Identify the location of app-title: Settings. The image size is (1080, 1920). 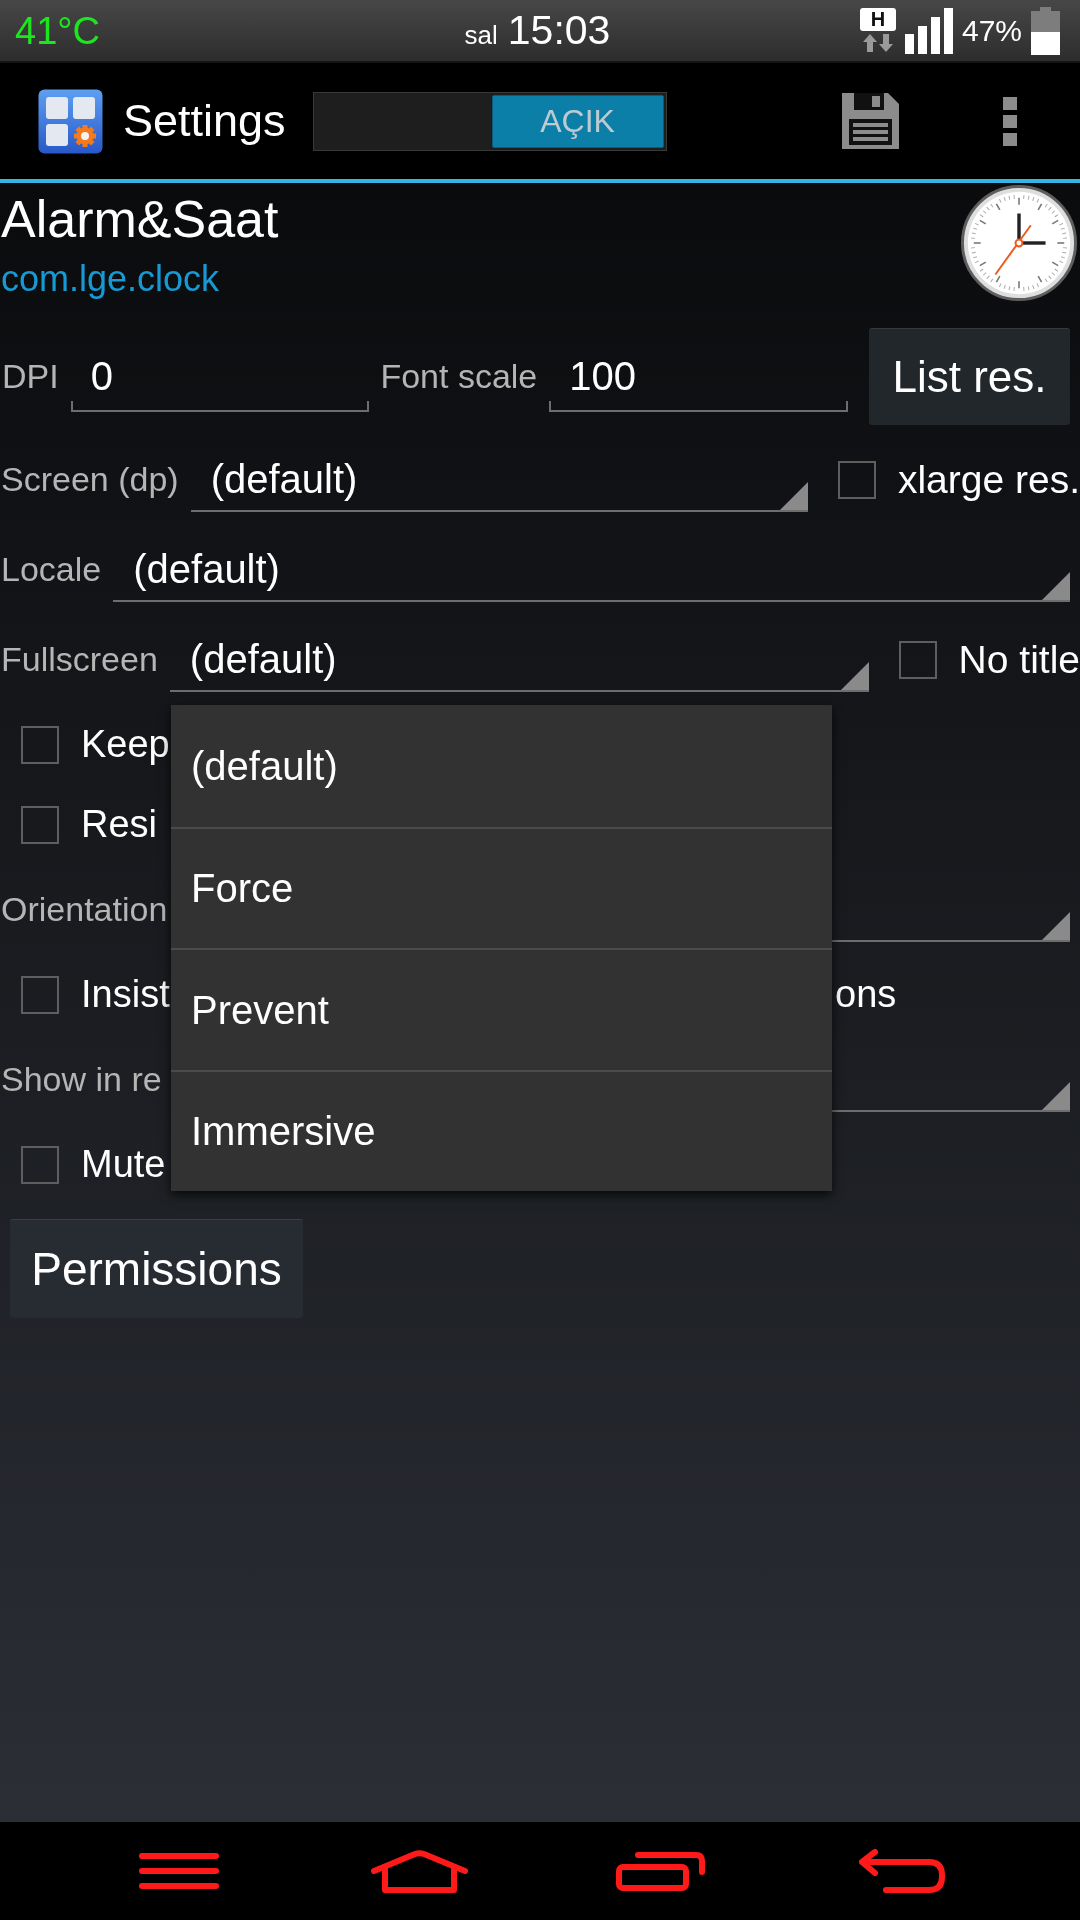
(204, 121).